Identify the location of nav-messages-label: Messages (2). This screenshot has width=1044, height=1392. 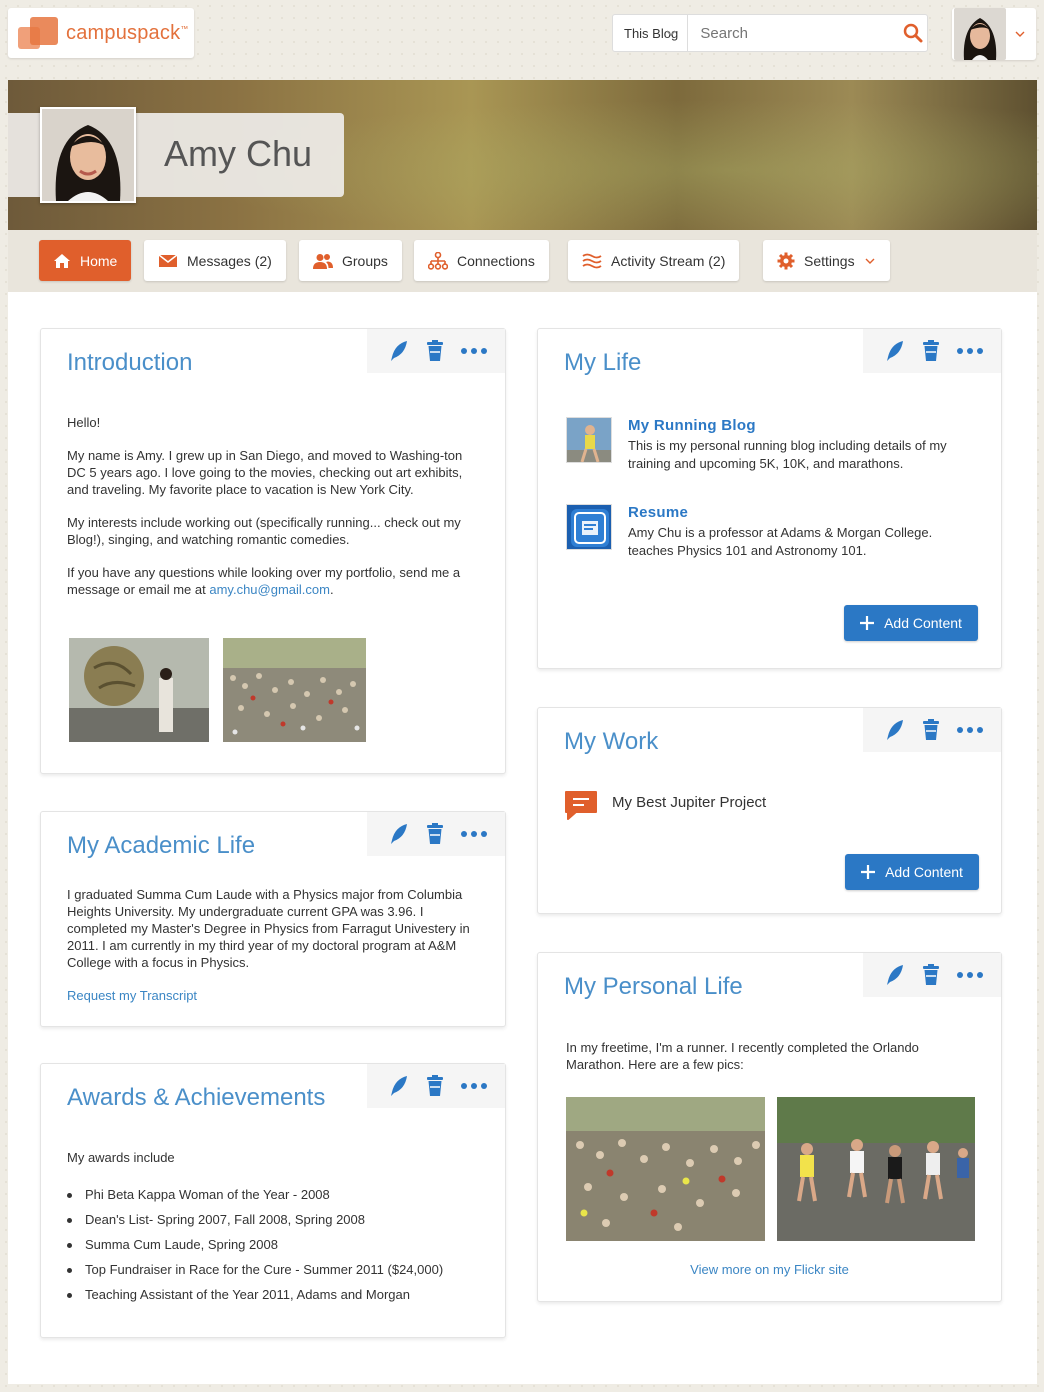
(229, 260).